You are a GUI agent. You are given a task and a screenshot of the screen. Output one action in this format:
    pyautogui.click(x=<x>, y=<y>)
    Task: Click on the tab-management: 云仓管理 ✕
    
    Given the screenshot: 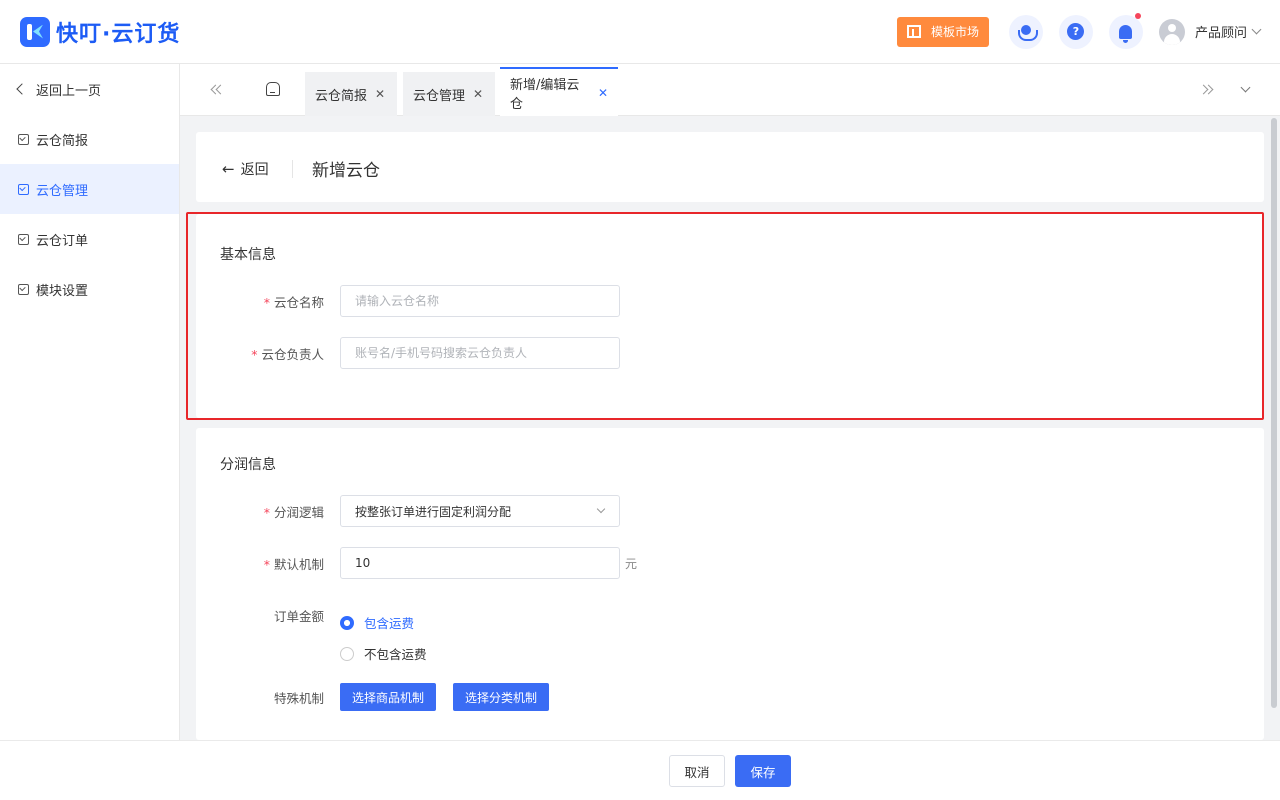 What is the action you would take?
    pyautogui.click(x=449, y=94)
    